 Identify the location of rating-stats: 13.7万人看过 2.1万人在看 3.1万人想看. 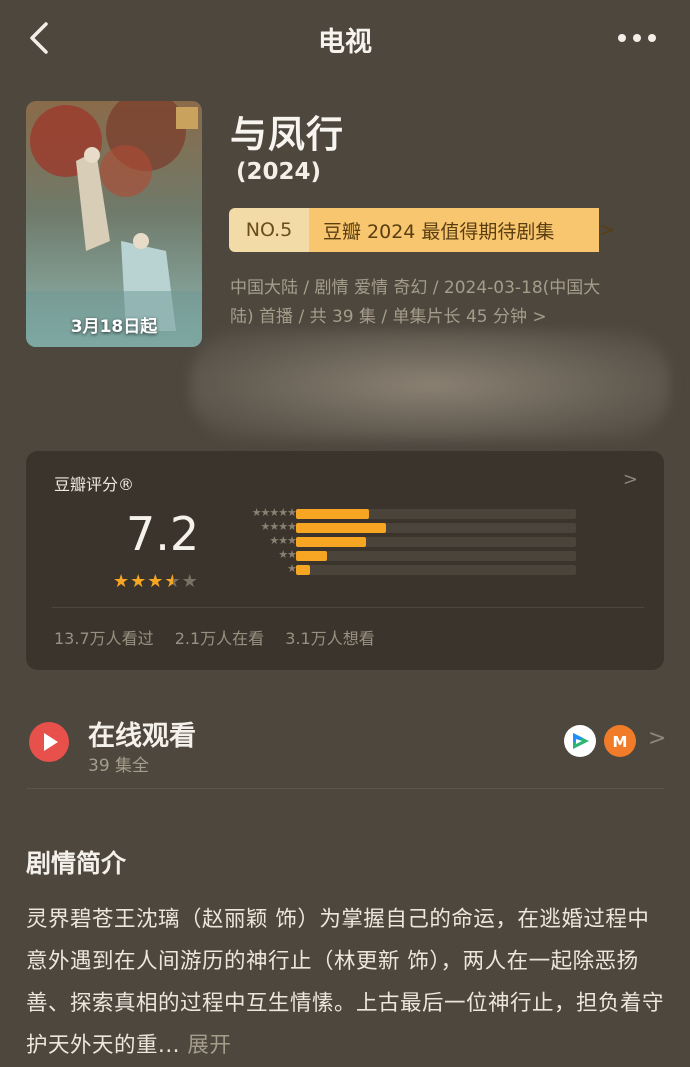
(222, 637).